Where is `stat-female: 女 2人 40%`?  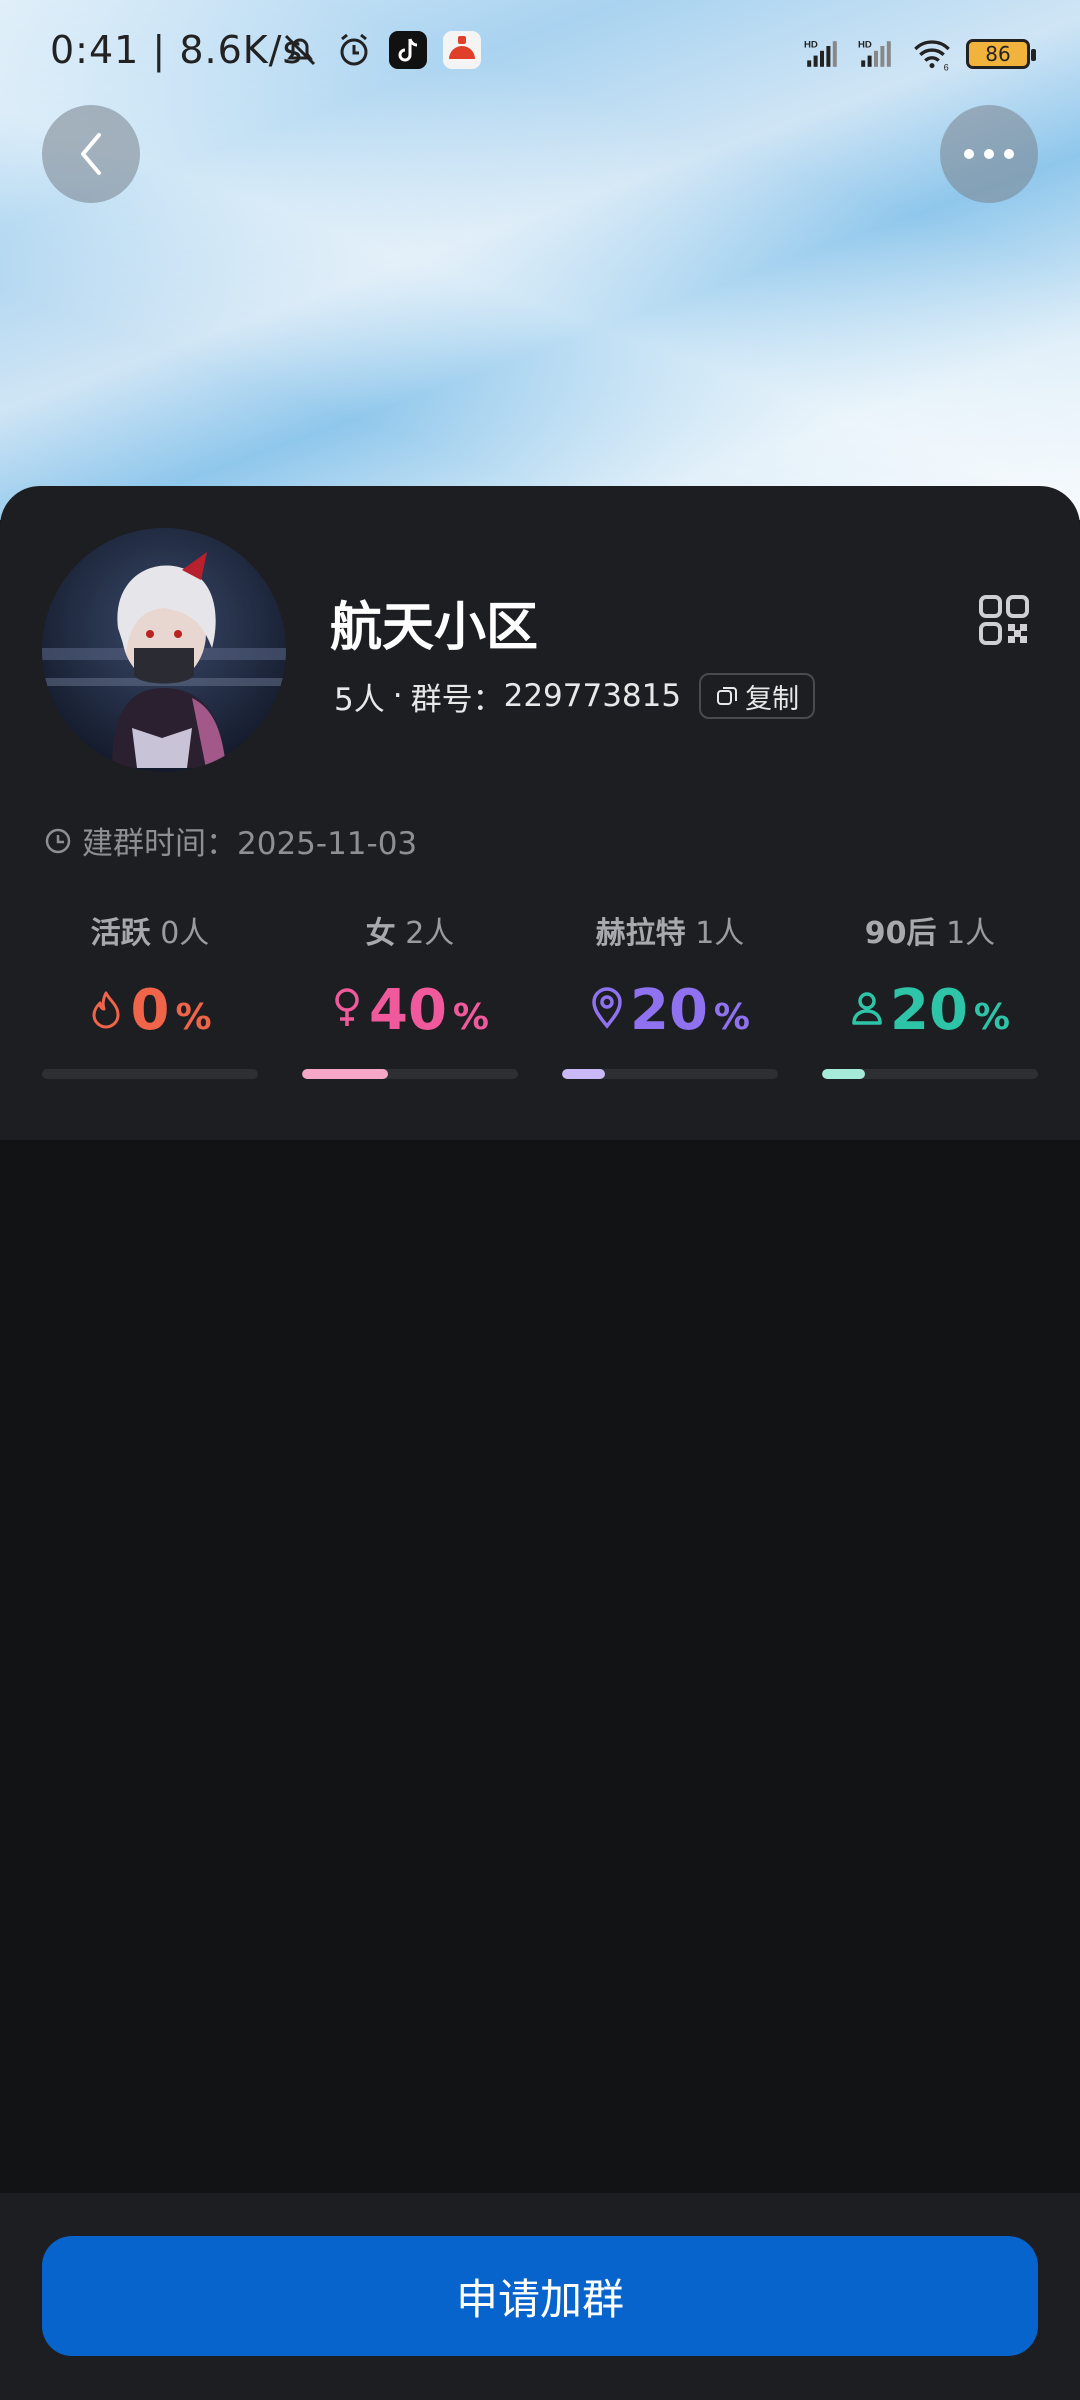
stat-female: 女 2人 40% is located at coordinates (410, 993).